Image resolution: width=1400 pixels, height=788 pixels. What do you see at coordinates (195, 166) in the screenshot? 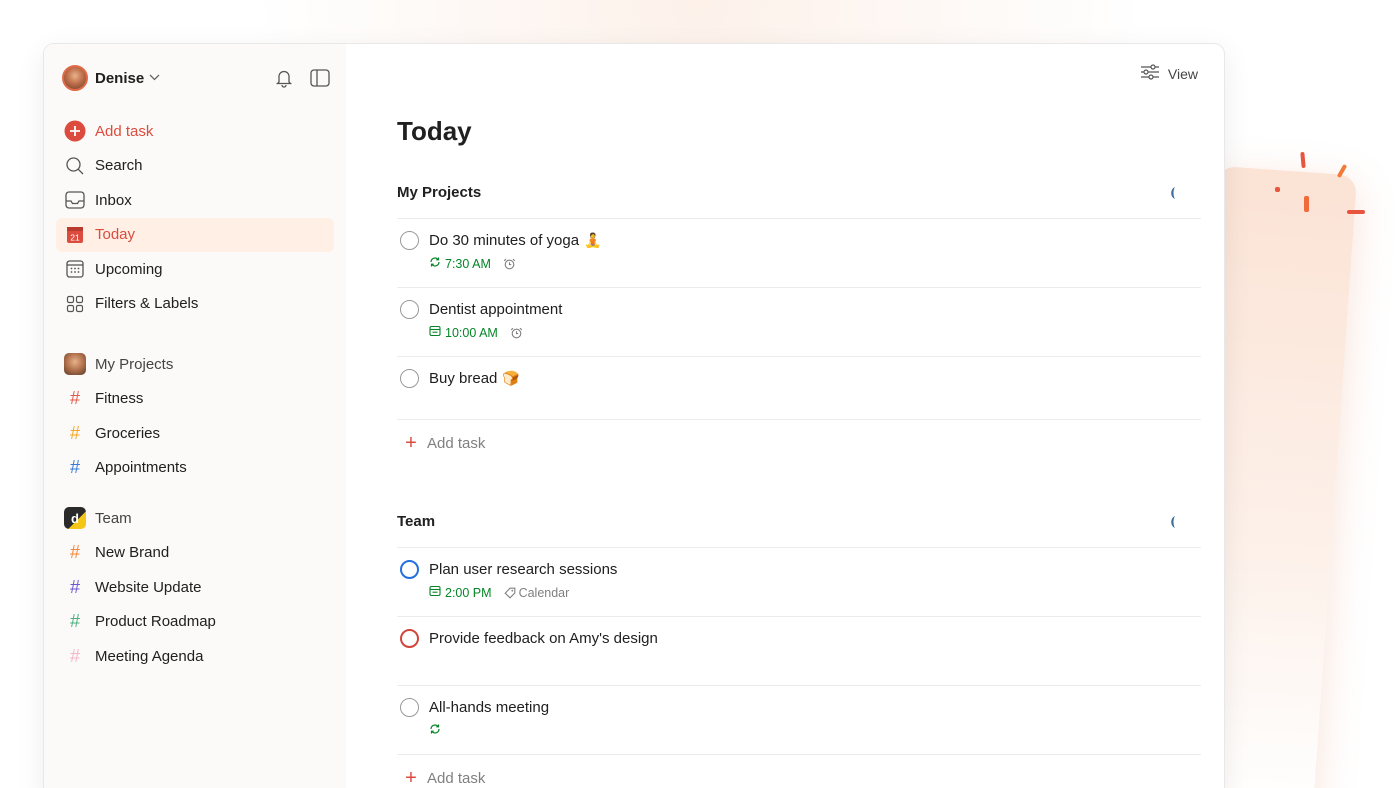
I see `sidebar-item-search: Search` at bounding box center [195, 166].